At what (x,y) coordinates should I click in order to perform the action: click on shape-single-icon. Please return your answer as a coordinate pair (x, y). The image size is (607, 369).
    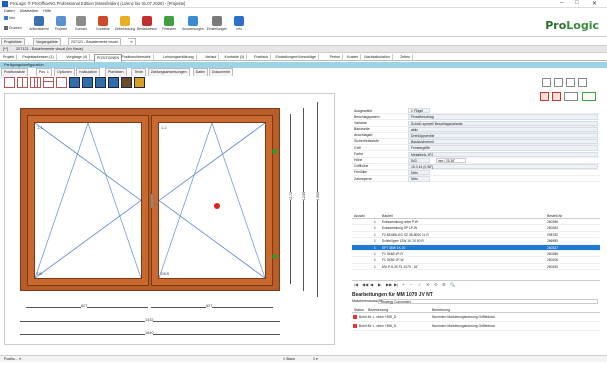
    Looking at the image, I should click on (9, 82).